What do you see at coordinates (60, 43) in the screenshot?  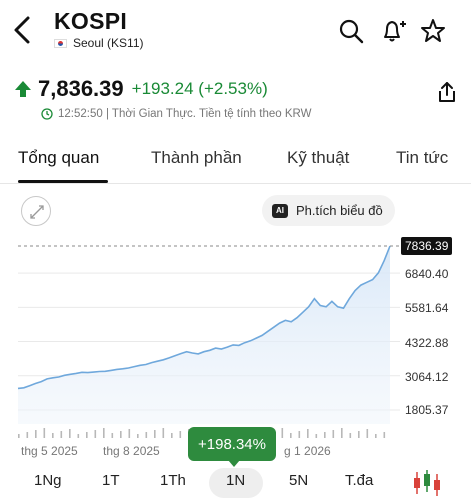 I see `korea-flag-icon` at bounding box center [60, 43].